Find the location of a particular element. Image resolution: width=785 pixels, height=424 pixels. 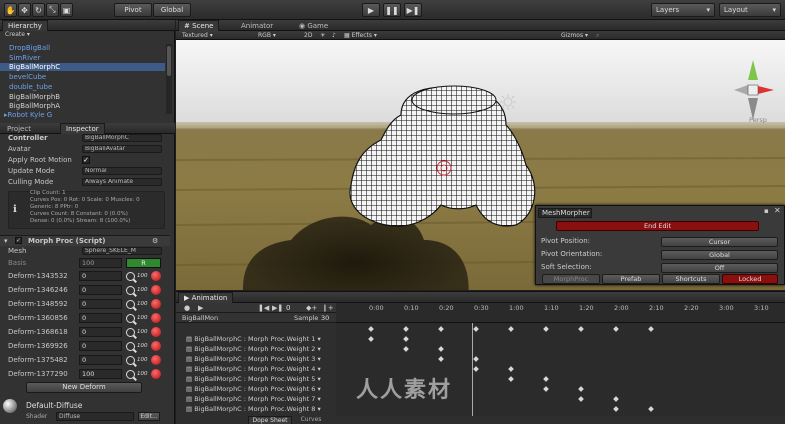

list-item: ▤ BigBallMorphC : Morph Proc.Weight 4 ▾ is located at coordinates (253, 369).